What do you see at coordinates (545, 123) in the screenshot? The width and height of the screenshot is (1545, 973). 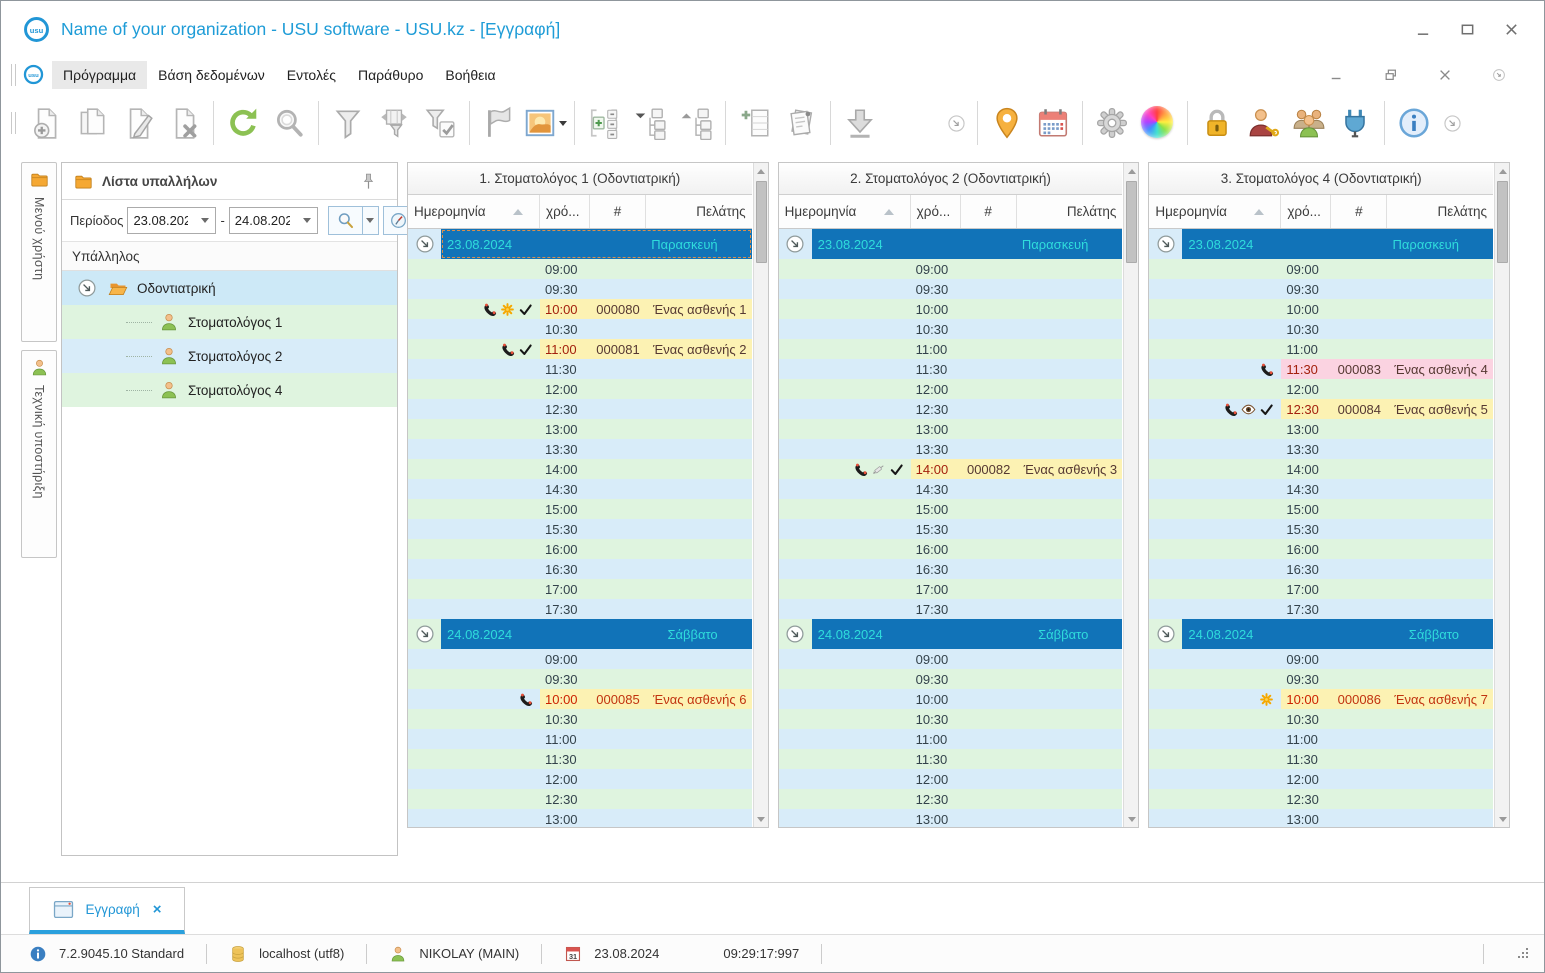 I see `image-select-button` at bounding box center [545, 123].